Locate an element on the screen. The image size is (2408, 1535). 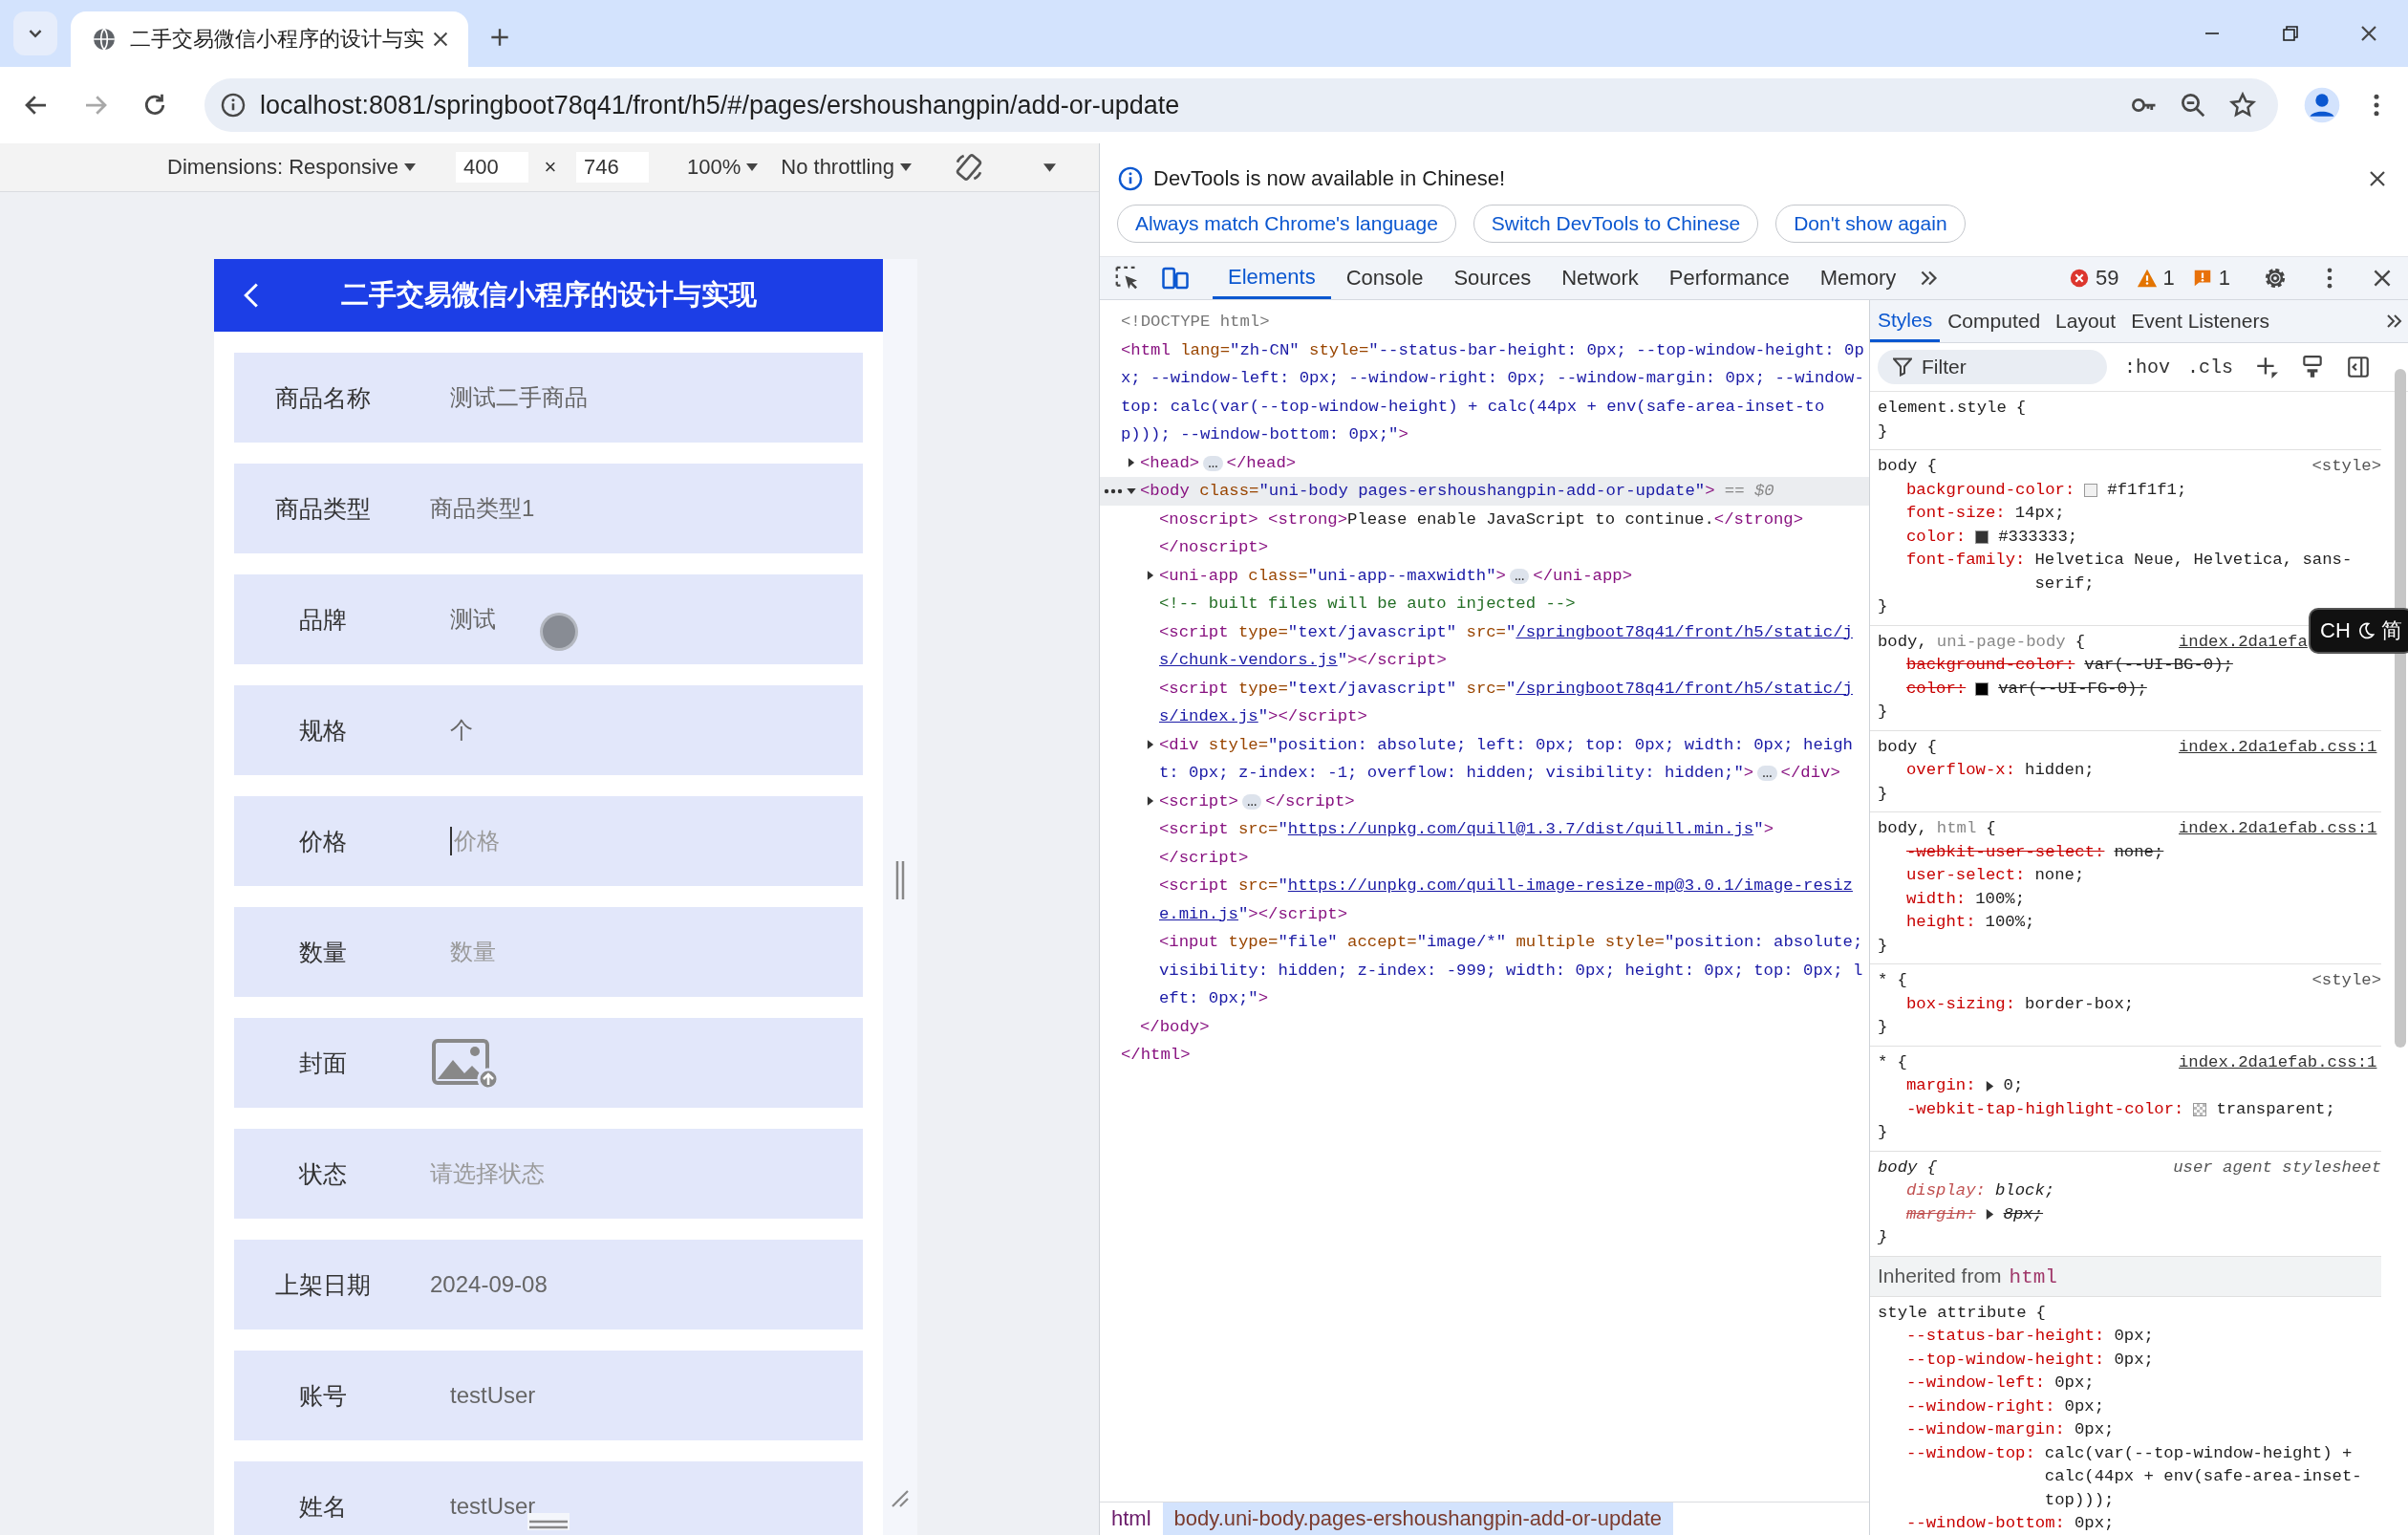
css-property: font-size: is located at coordinates (1956, 514).